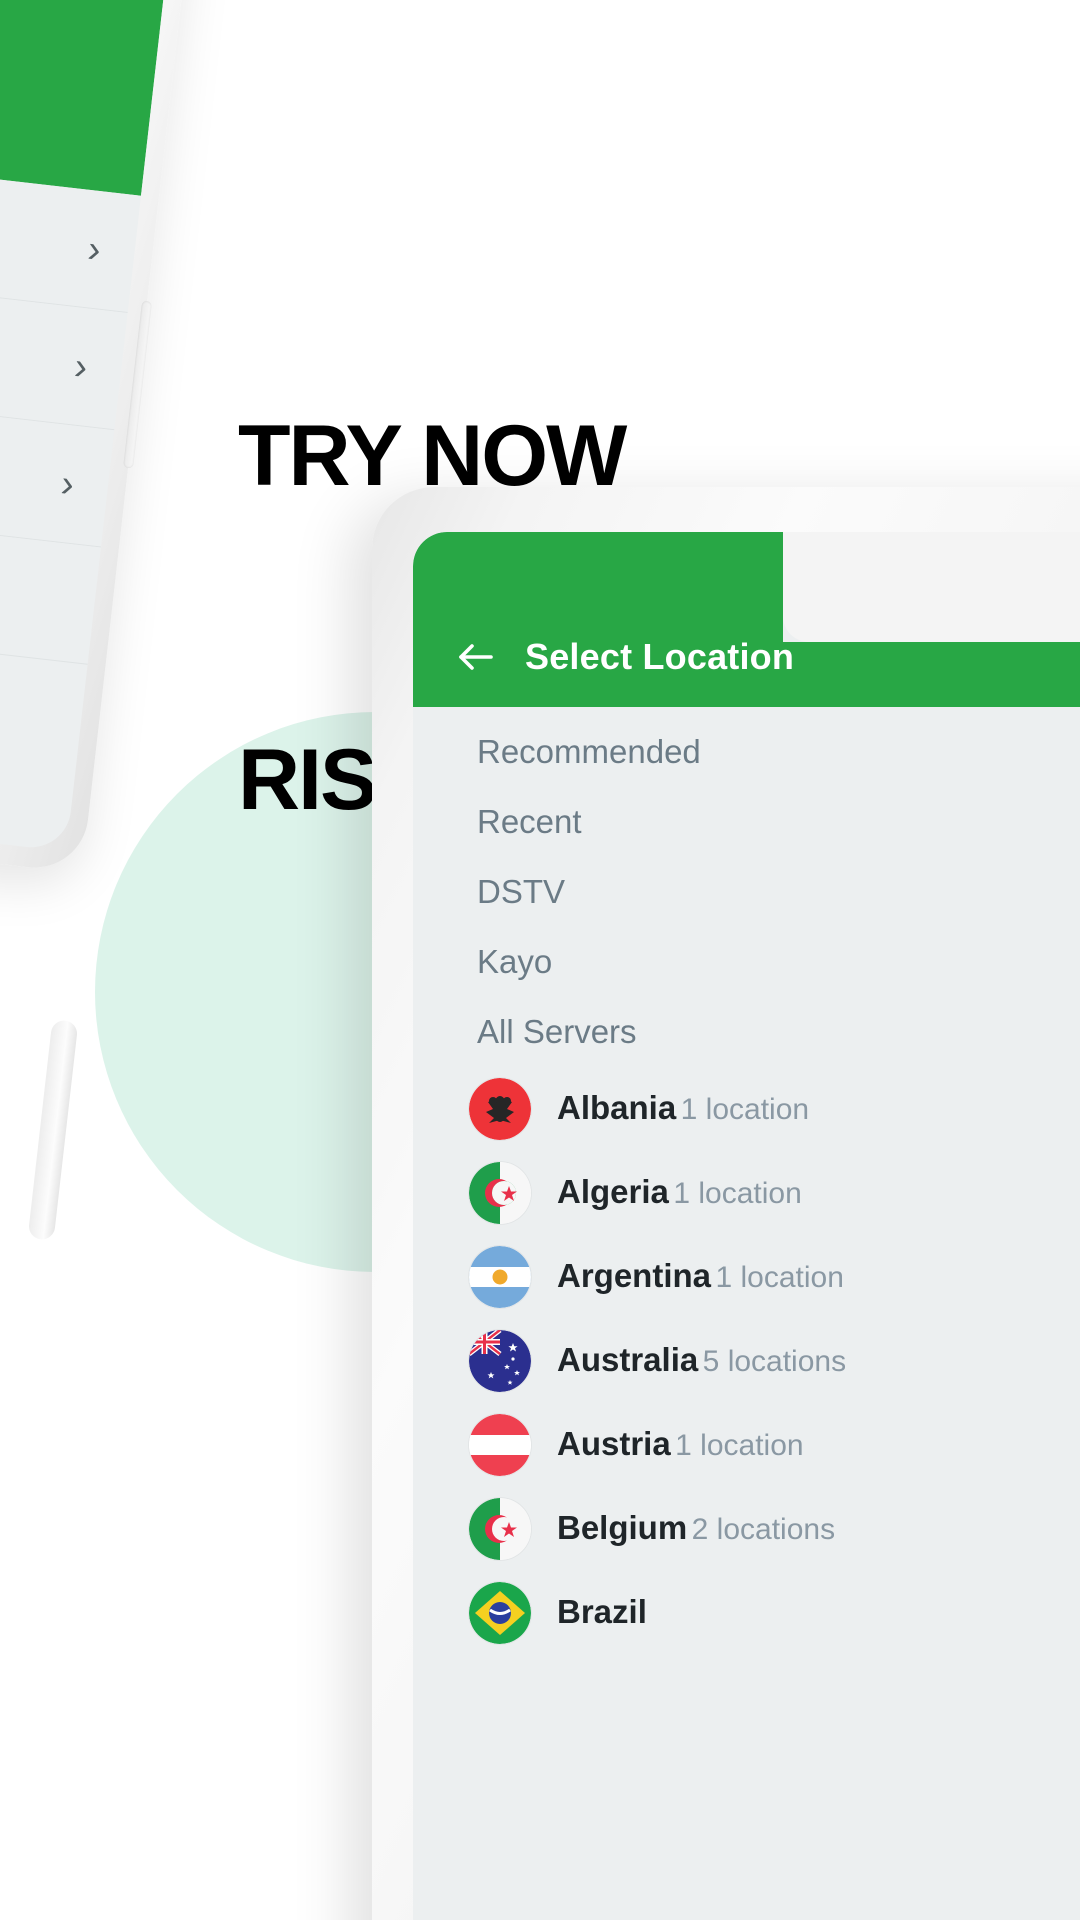 The height and width of the screenshot is (1920, 1080). Describe the element at coordinates (746, 752) in the screenshot. I see `section-item-recommended: Recommended` at that location.